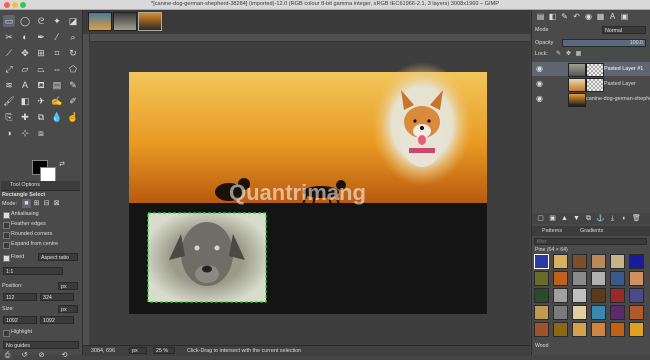  What do you see at coordinates (57, 69) in the screenshot?
I see `flip-tool-icon: ⇔` at bounding box center [57, 69].